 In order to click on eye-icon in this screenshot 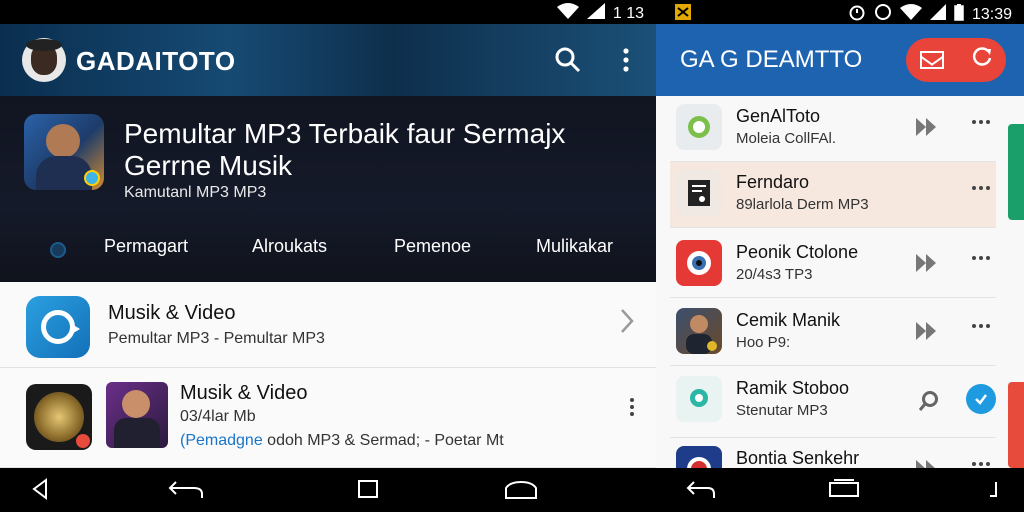, I will do `click(699, 263)`.